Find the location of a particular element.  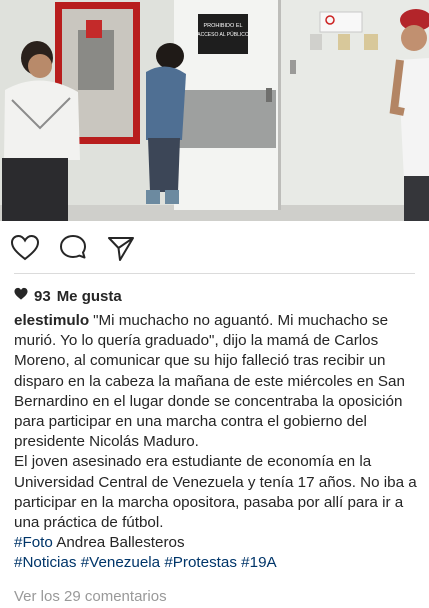

action-bar is located at coordinates (214, 247).